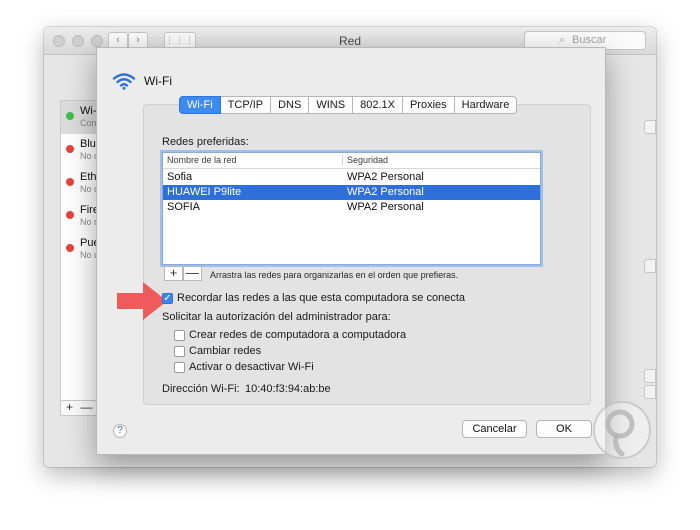 The width and height of the screenshot is (700, 530). I want to click on wifi-address-value: 10:40:f3:94:ab:be, so click(288, 389).